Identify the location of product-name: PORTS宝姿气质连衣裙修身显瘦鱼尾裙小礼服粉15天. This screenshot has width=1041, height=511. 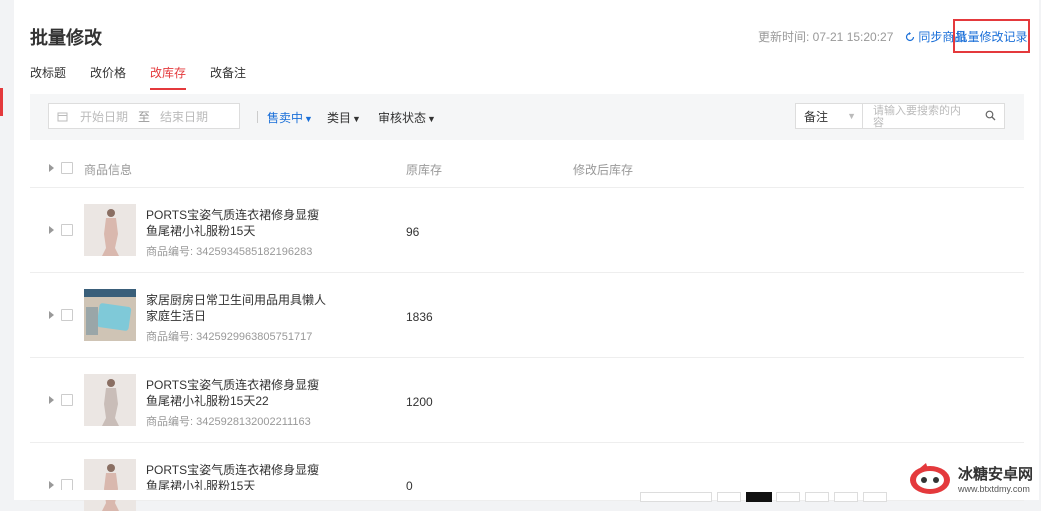
(236, 223).